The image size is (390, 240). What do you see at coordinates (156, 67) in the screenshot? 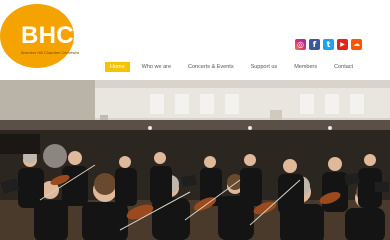
I see `nav-who-we-are: Who we are` at bounding box center [156, 67].